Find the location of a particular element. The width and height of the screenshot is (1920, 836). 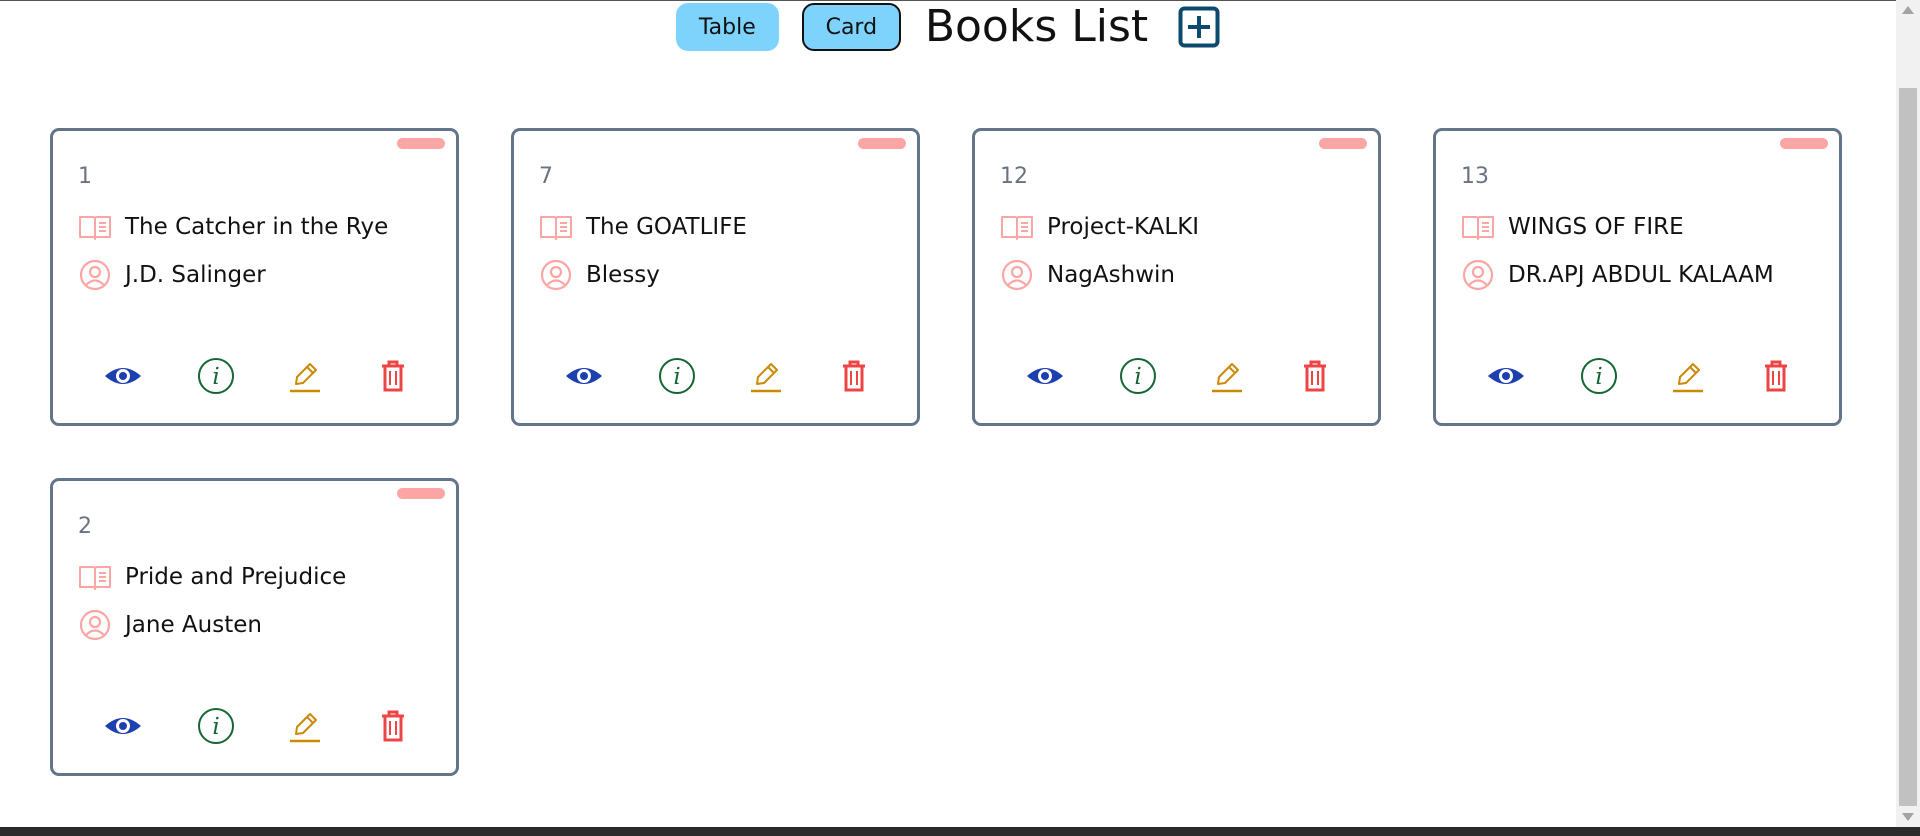

book-title-row: The GOATLIFE is located at coordinates (643, 227).